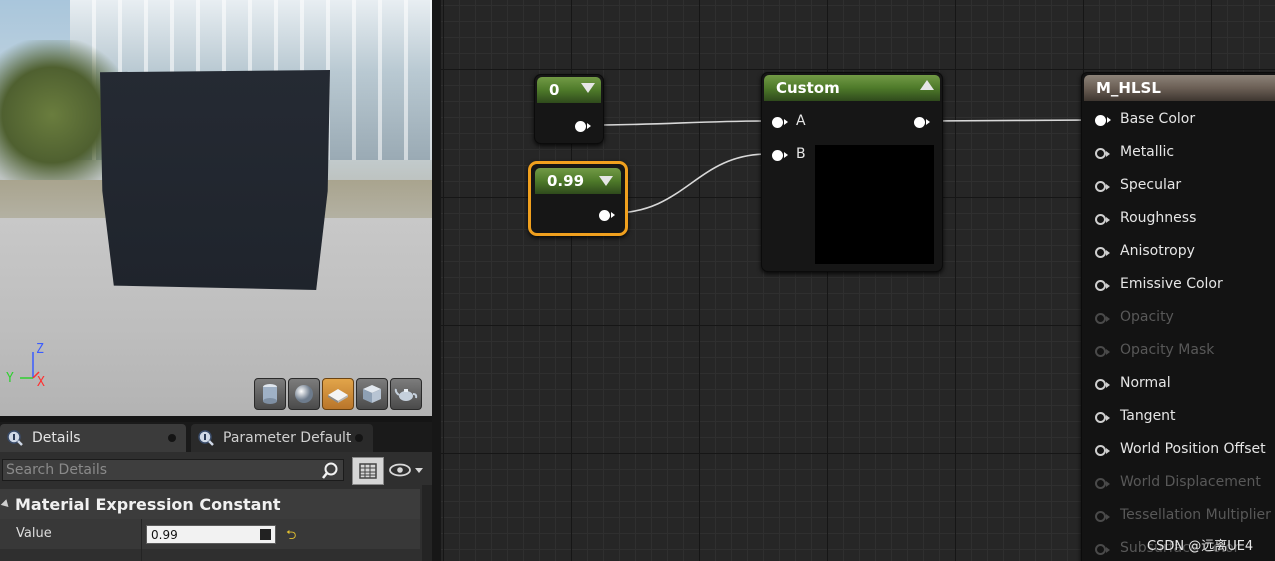 This screenshot has width=1275, height=561. What do you see at coordinates (1011, 120) in the screenshot?
I see `wire-custom-to-basecolor` at bounding box center [1011, 120].